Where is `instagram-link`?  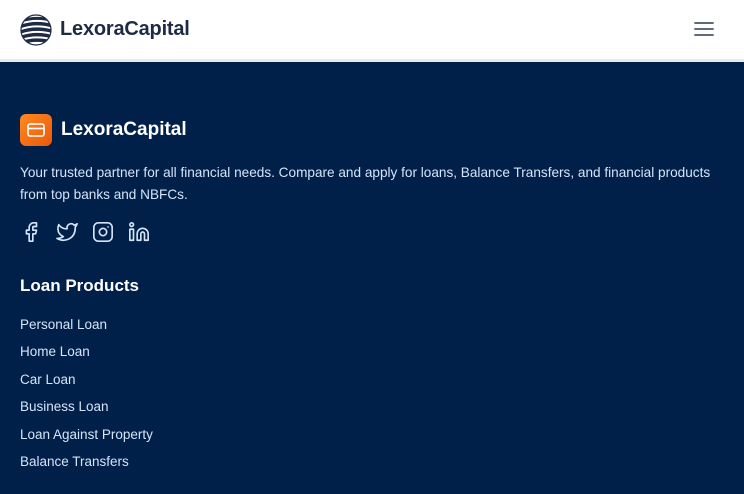
instagram-link is located at coordinates (103, 232).